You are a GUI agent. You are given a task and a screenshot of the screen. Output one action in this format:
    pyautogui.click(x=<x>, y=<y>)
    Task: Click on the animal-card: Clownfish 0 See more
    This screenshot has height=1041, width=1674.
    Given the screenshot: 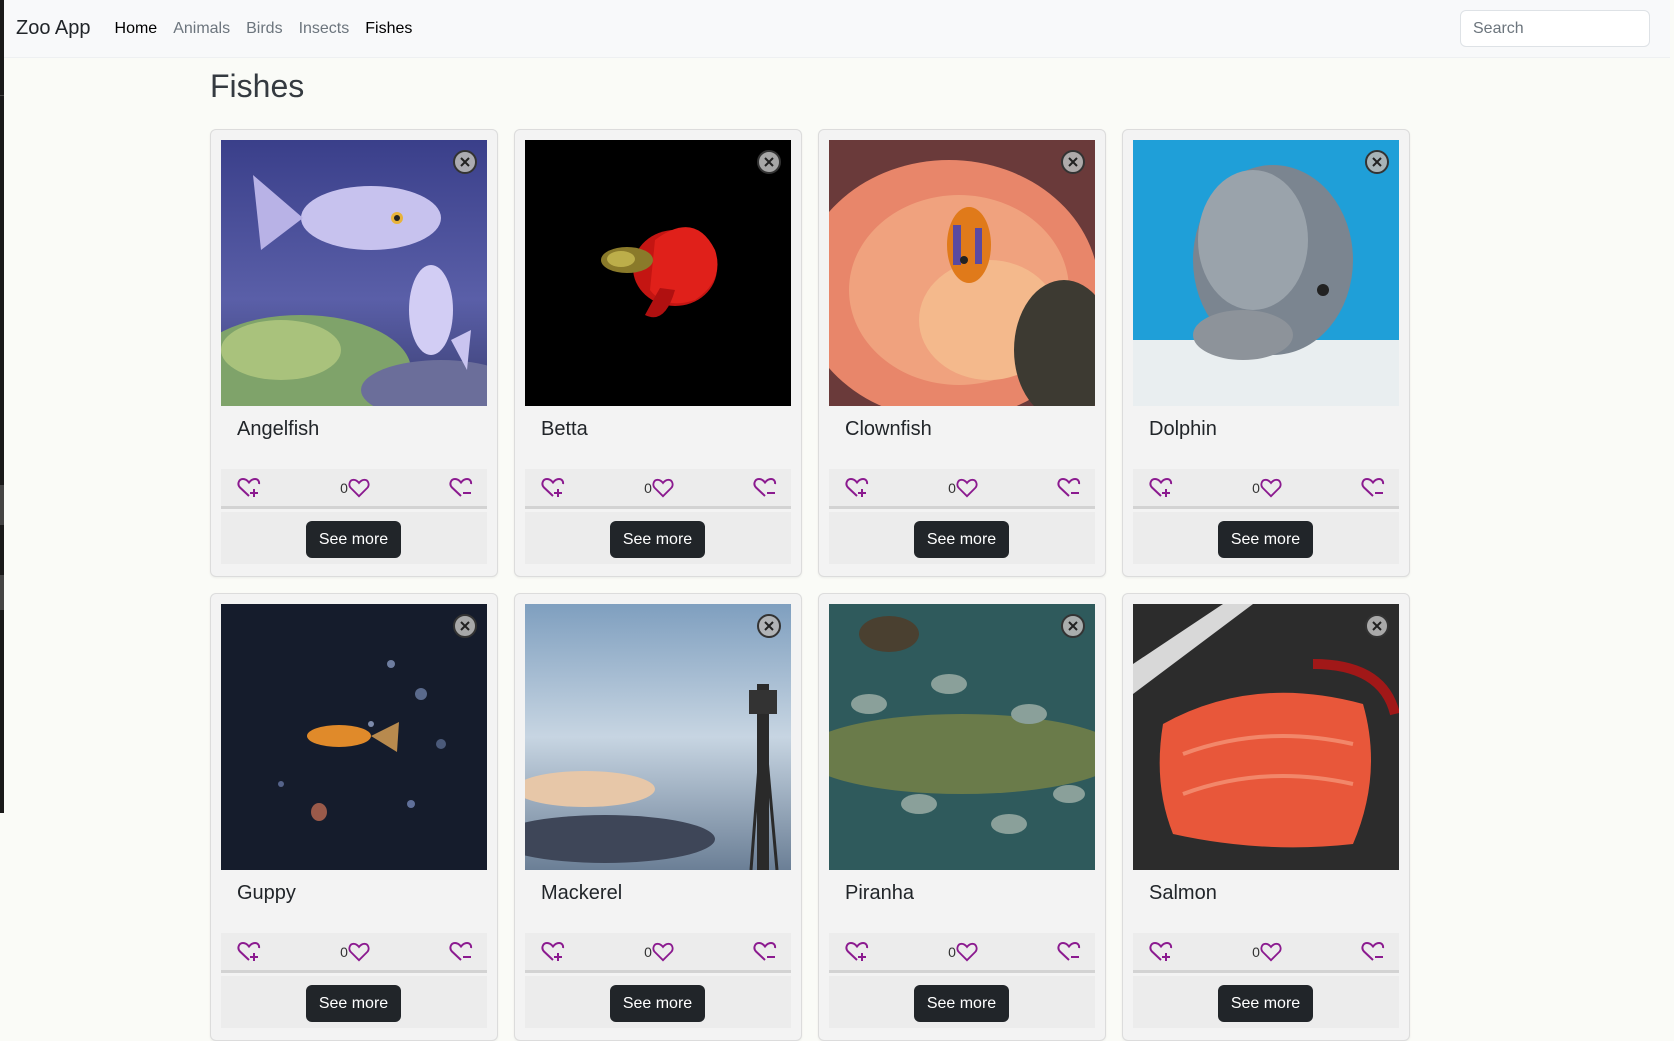 What is the action you would take?
    pyautogui.click(x=962, y=353)
    